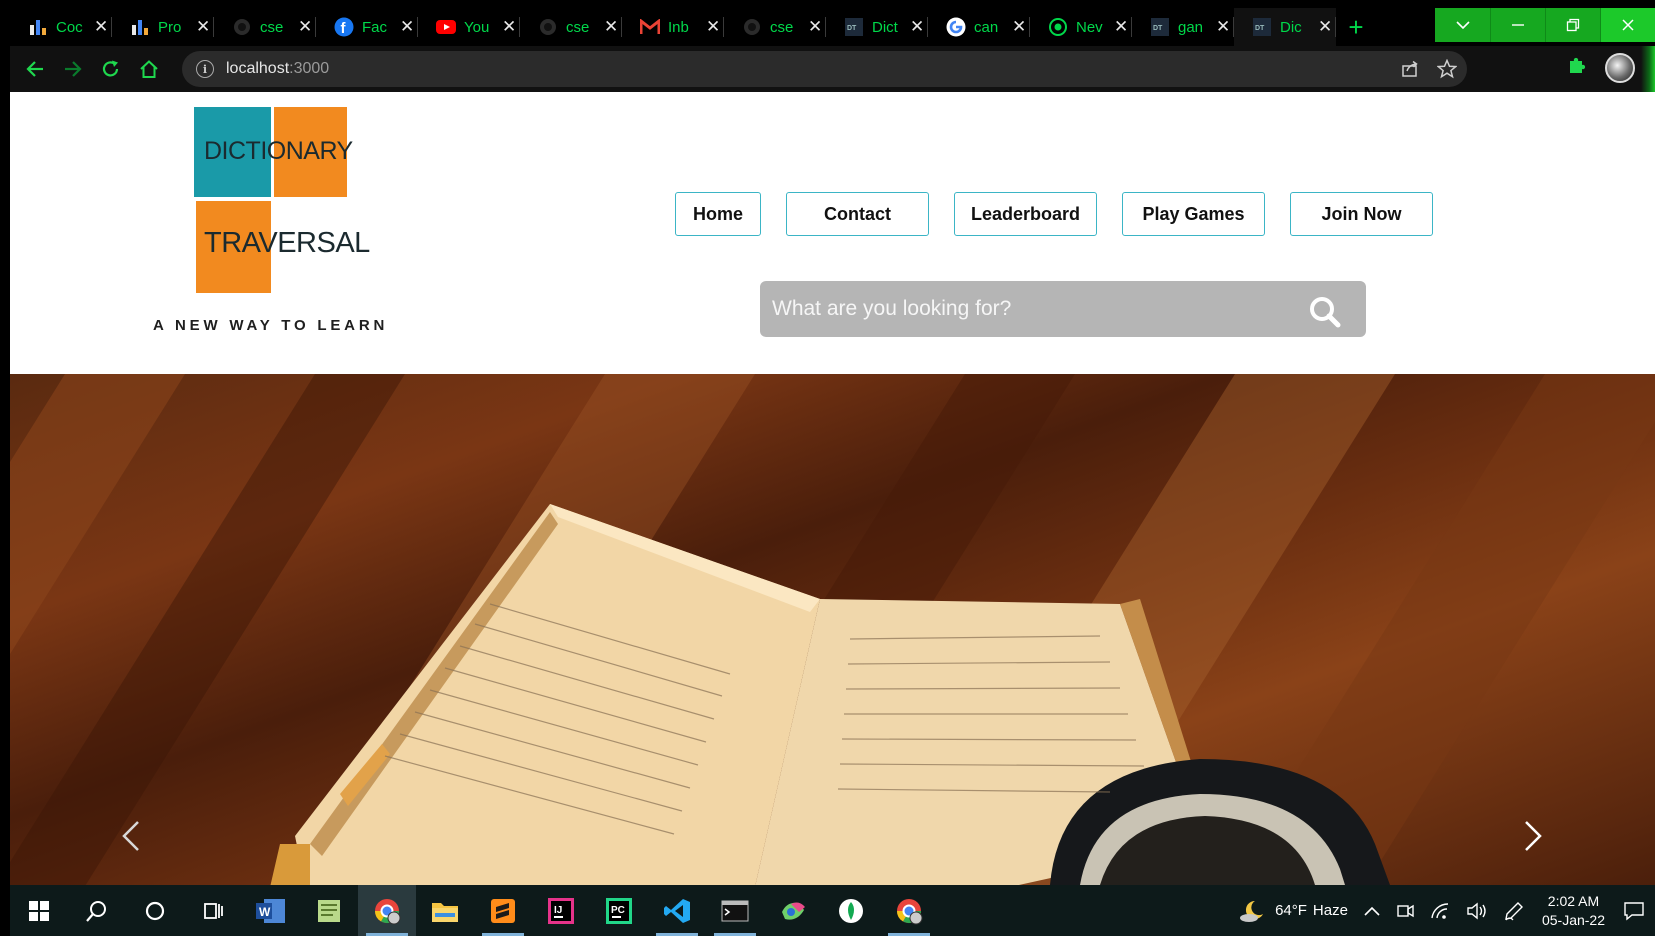  Describe the element at coordinates (469, 27) in the screenshot. I see `browser-tab: You ✕` at that location.